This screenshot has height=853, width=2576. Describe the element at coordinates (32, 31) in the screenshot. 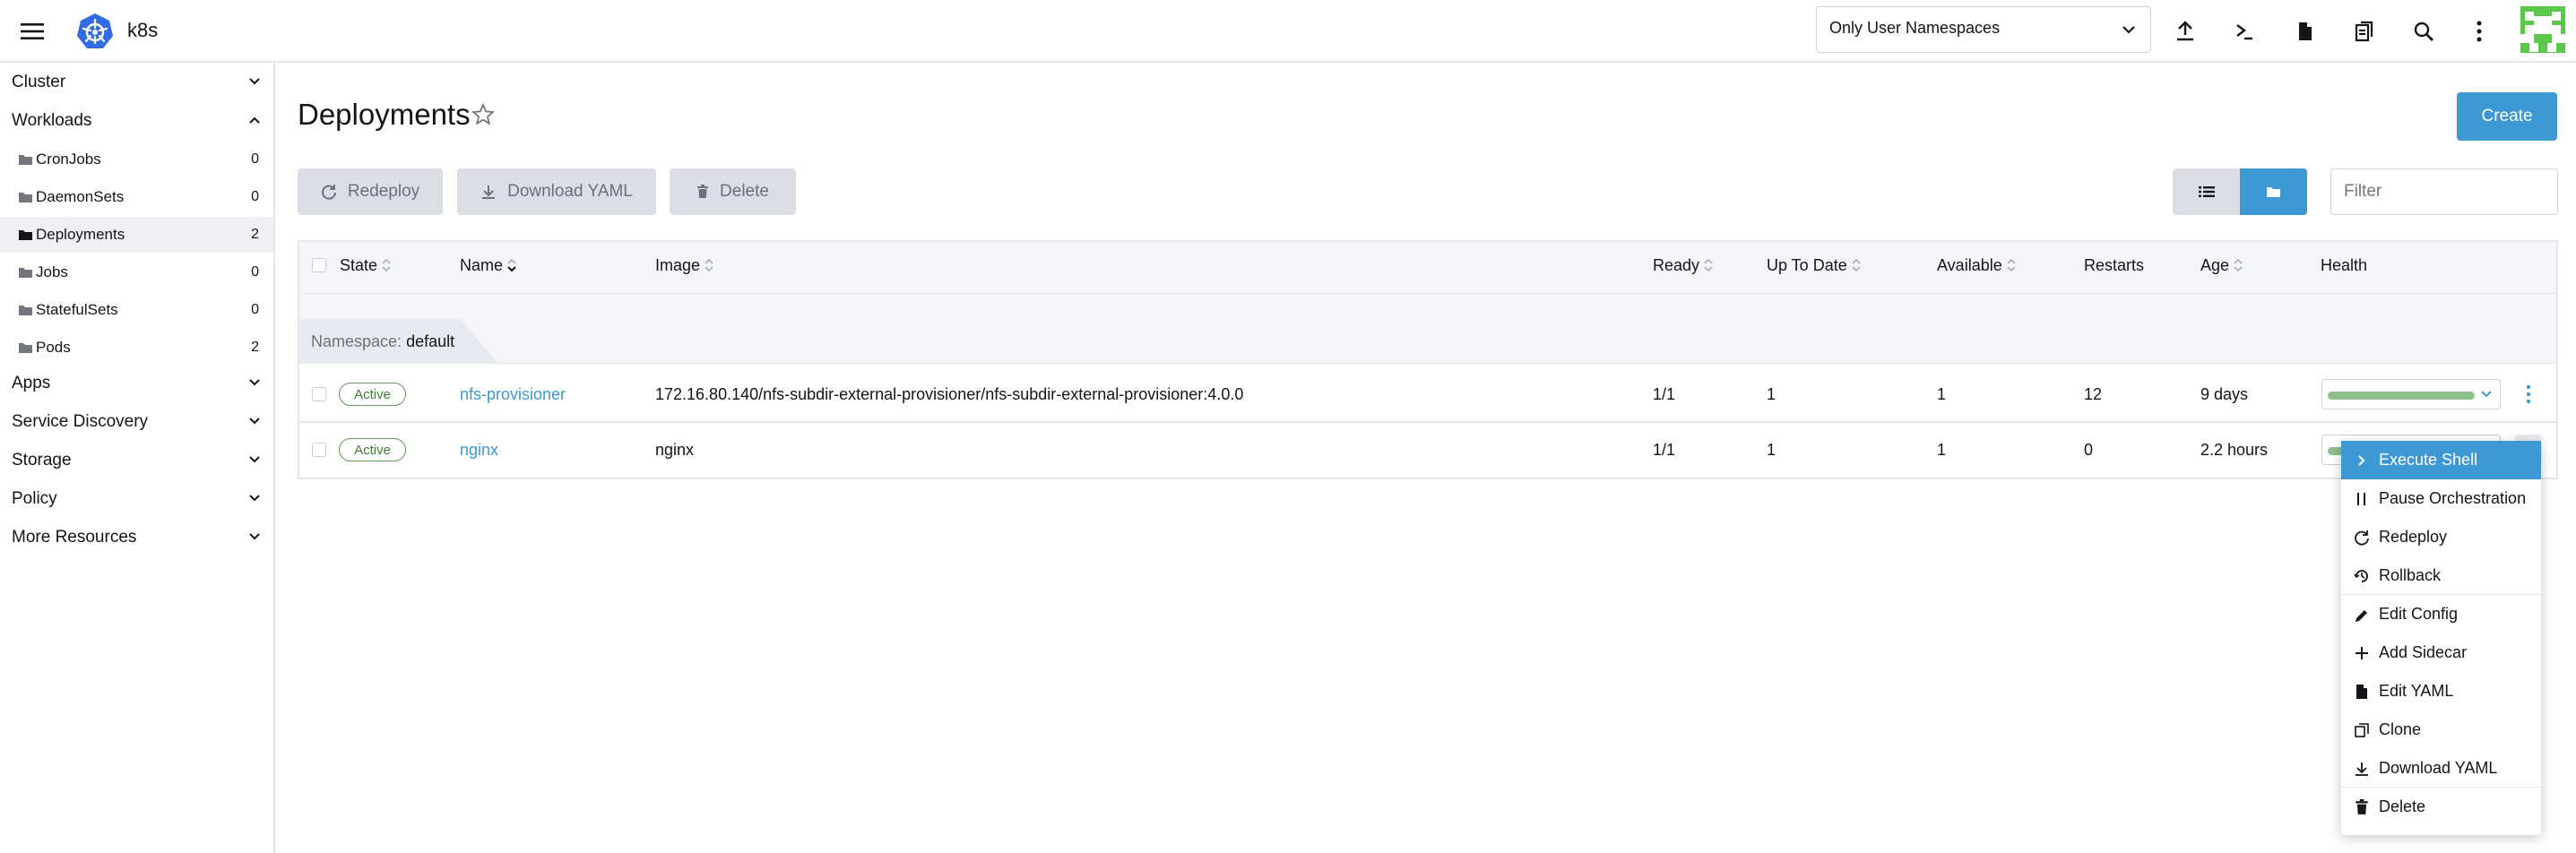

I see `hamburger-menu-icon` at that location.